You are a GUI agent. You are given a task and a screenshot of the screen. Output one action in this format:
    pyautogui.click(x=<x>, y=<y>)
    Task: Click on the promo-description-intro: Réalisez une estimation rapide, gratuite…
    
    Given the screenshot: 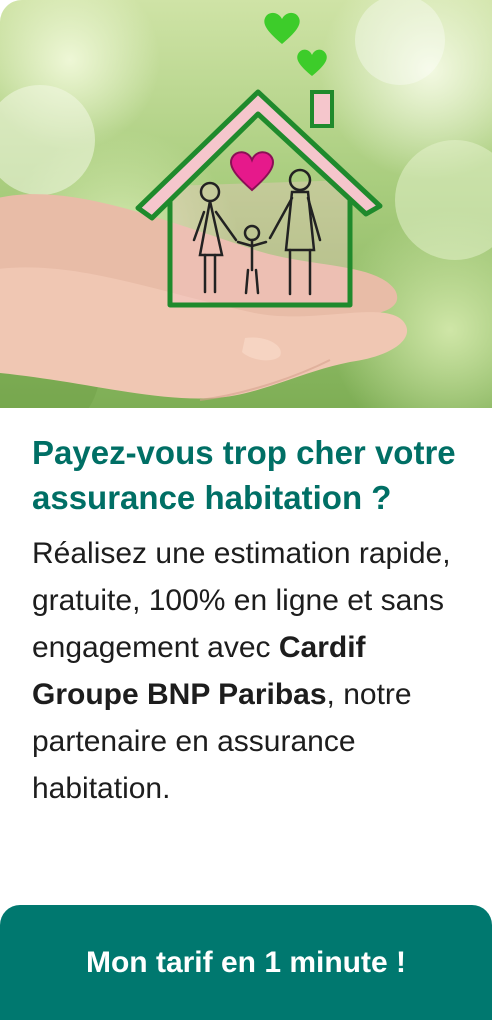 What is the action you would take?
    pyautogui.click(x=241, y=600)
    